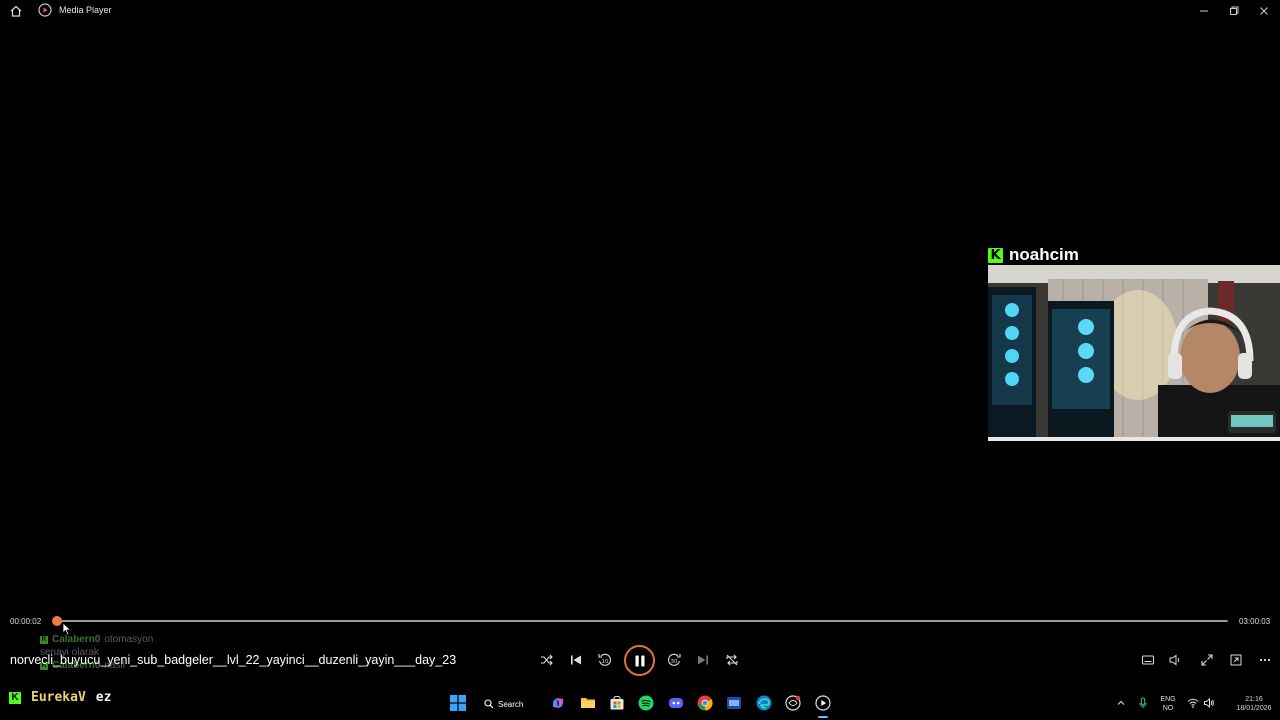  What do you see at coordinates (76, 639) in the screenshot?
I see `chat-username: Calabern0` at bounding box center [76, 639].